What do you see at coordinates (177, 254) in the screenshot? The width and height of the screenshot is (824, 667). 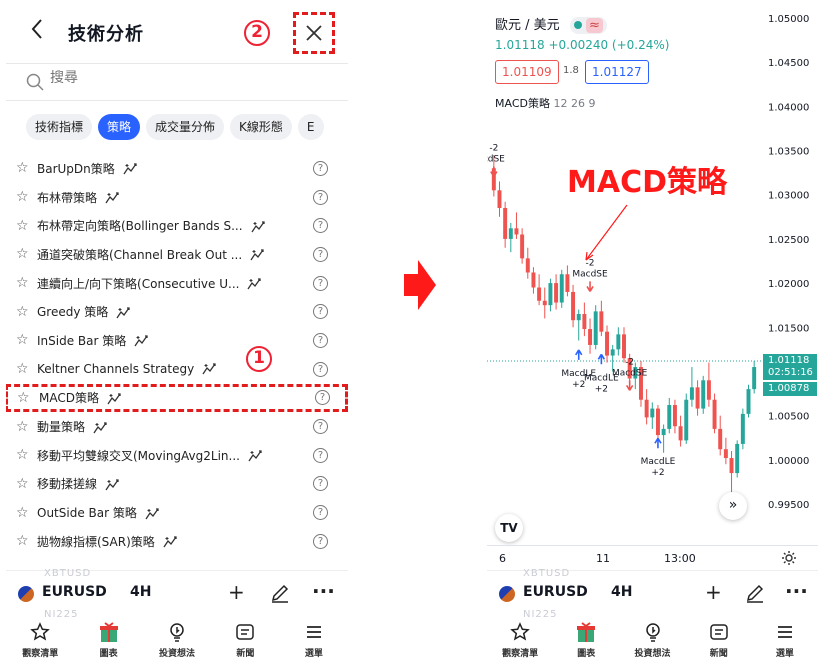 I see `strategy-item: ☆ 通道突破策略(Channel Break Out ...?` at bounding box center [177, 254].